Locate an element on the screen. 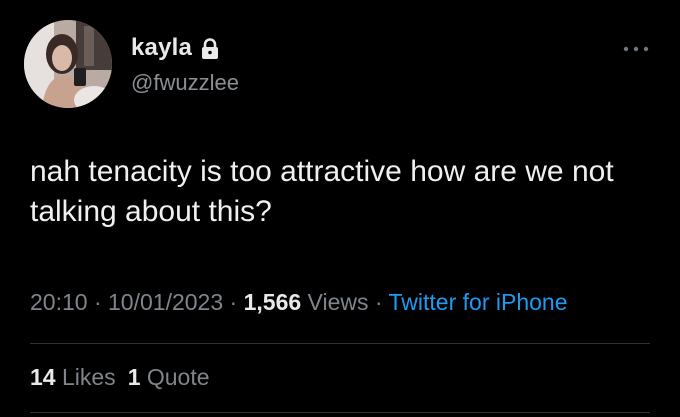 The image size is (680, 417). tweet-time: 20:10 is located at coordinates (59, 302).